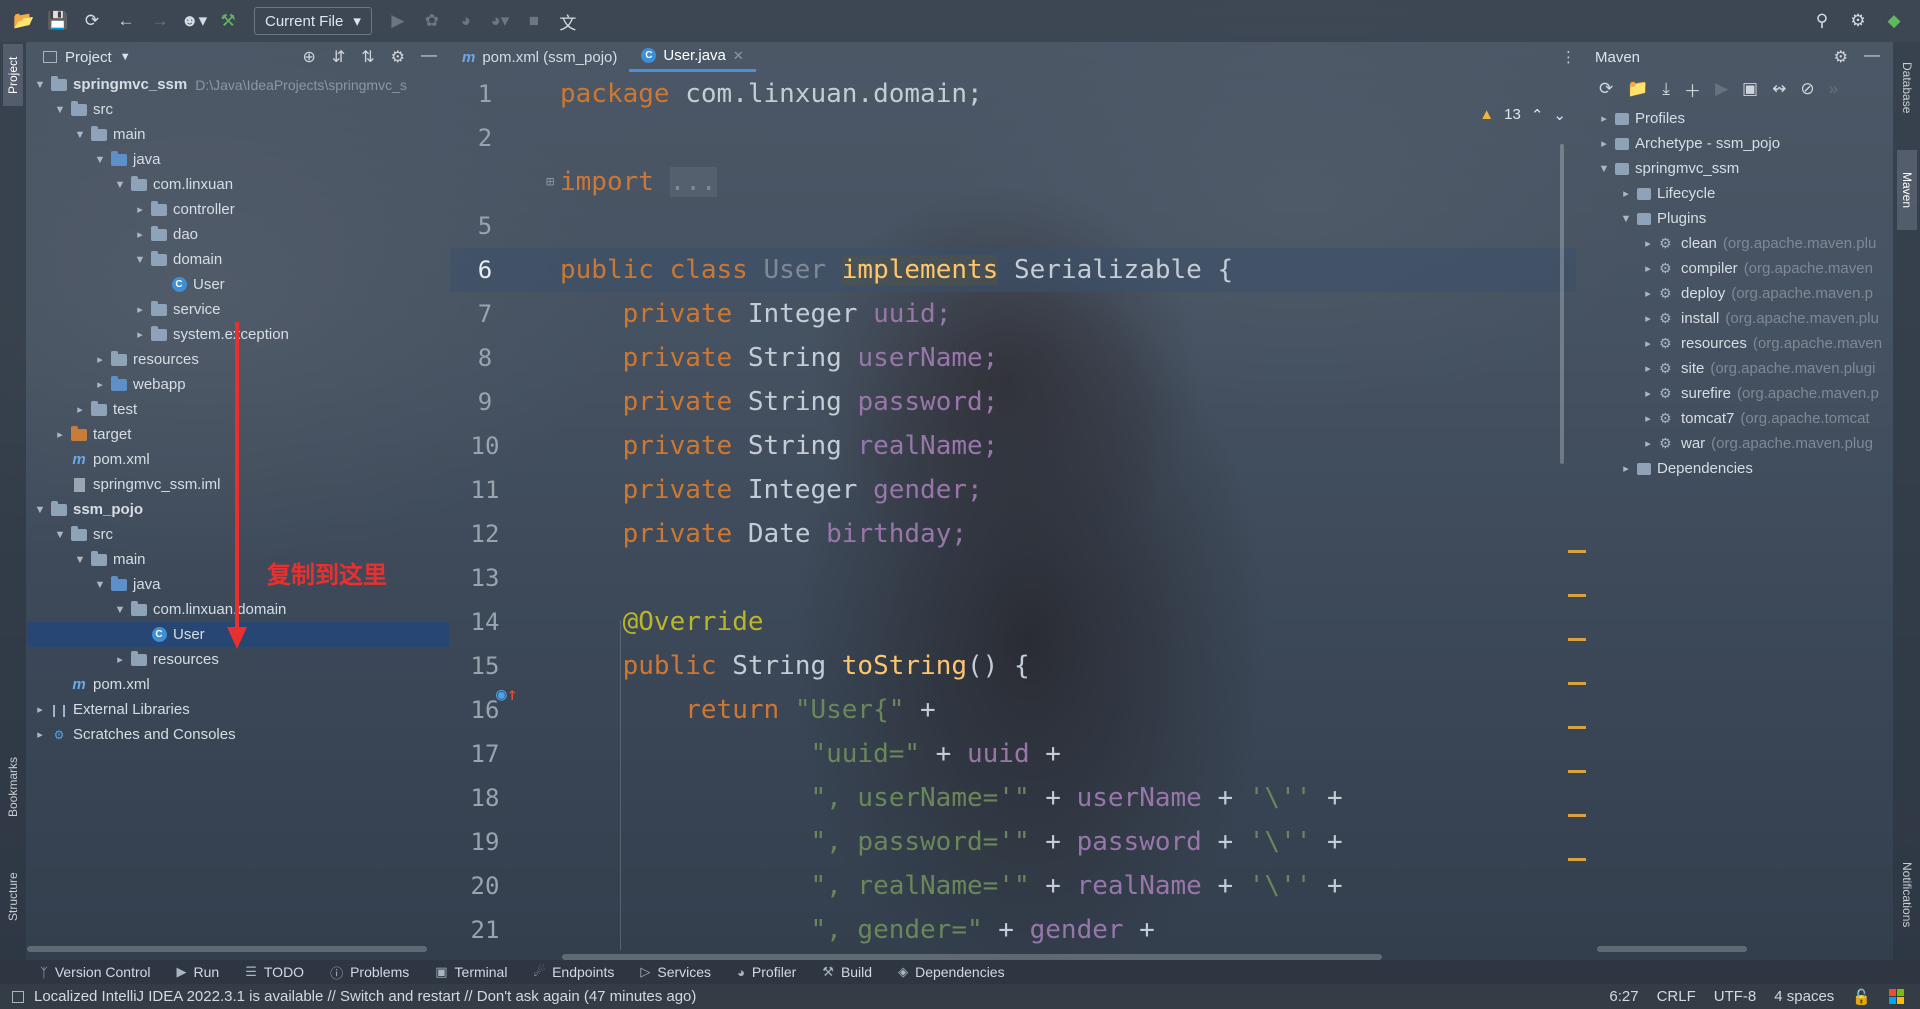  What do you see at coordinates (500, 21) in the screenshot?
I see `profile-icon: ◕▾` at bounding box center [500, 21].